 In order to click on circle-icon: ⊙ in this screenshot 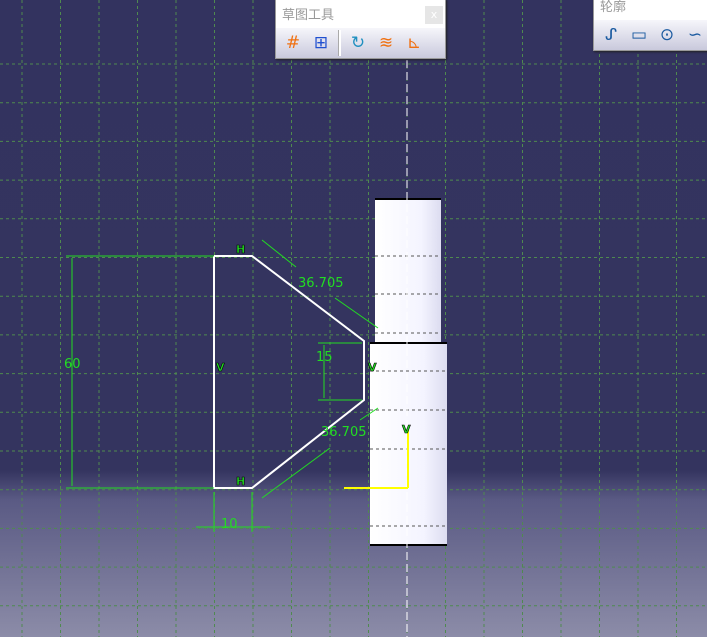, I will do `click(667, 35)`.